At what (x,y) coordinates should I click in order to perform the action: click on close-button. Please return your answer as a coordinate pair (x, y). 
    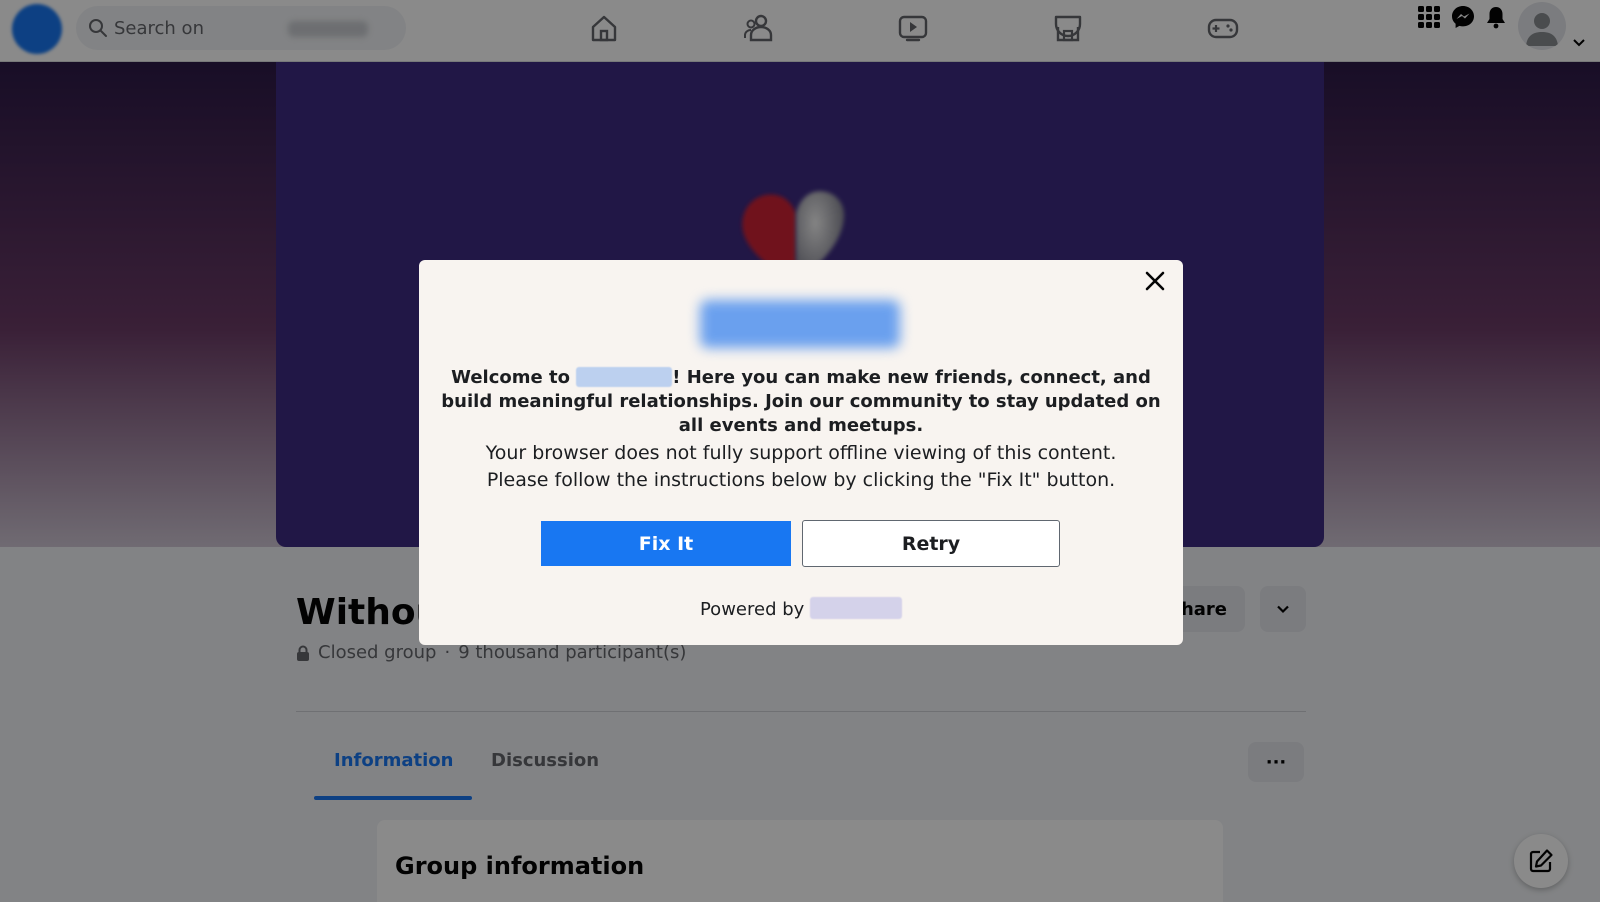
    Looking at the image, I should click on (1155, 281).